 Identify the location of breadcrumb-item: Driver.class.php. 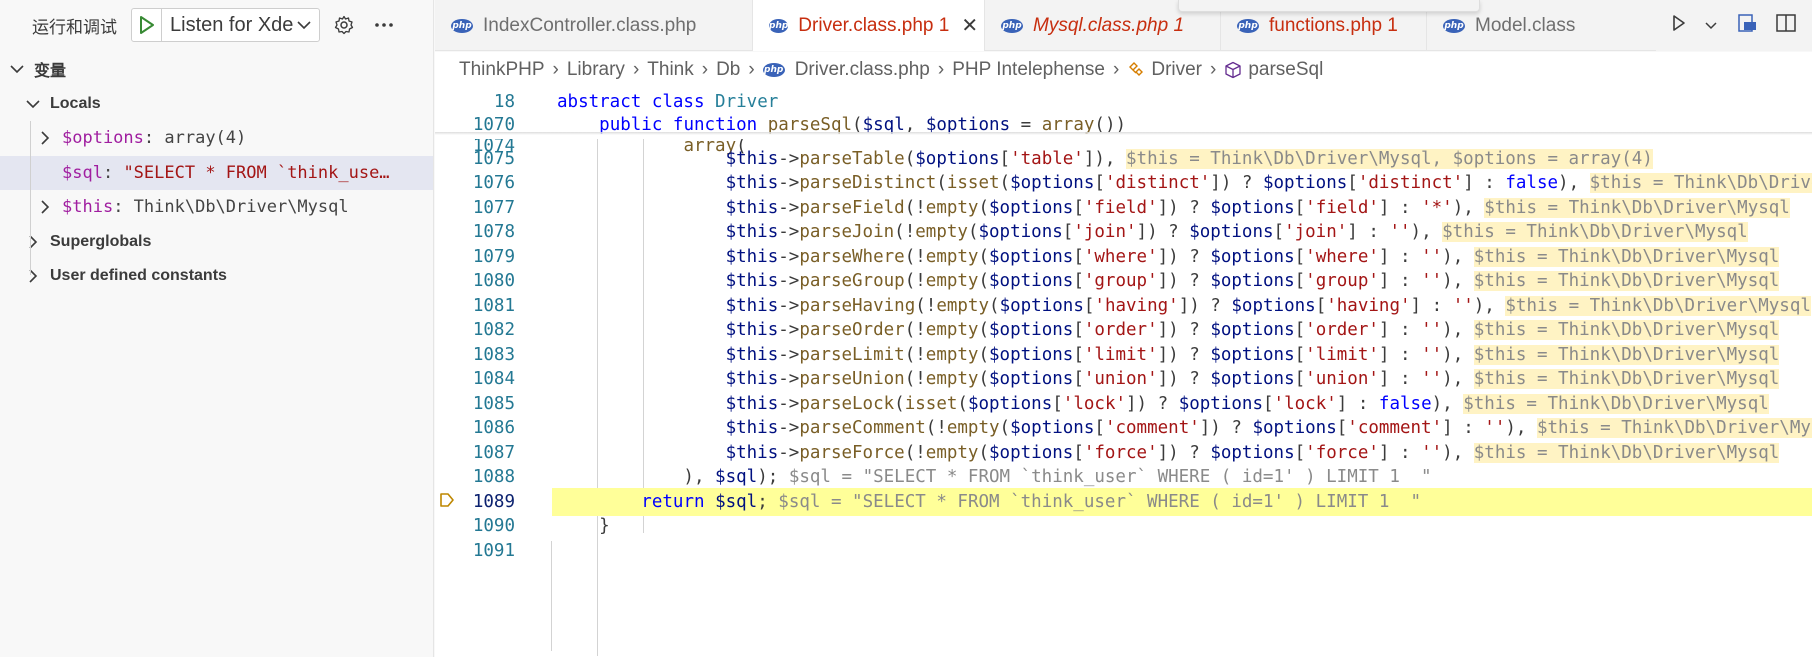
(862, 70).